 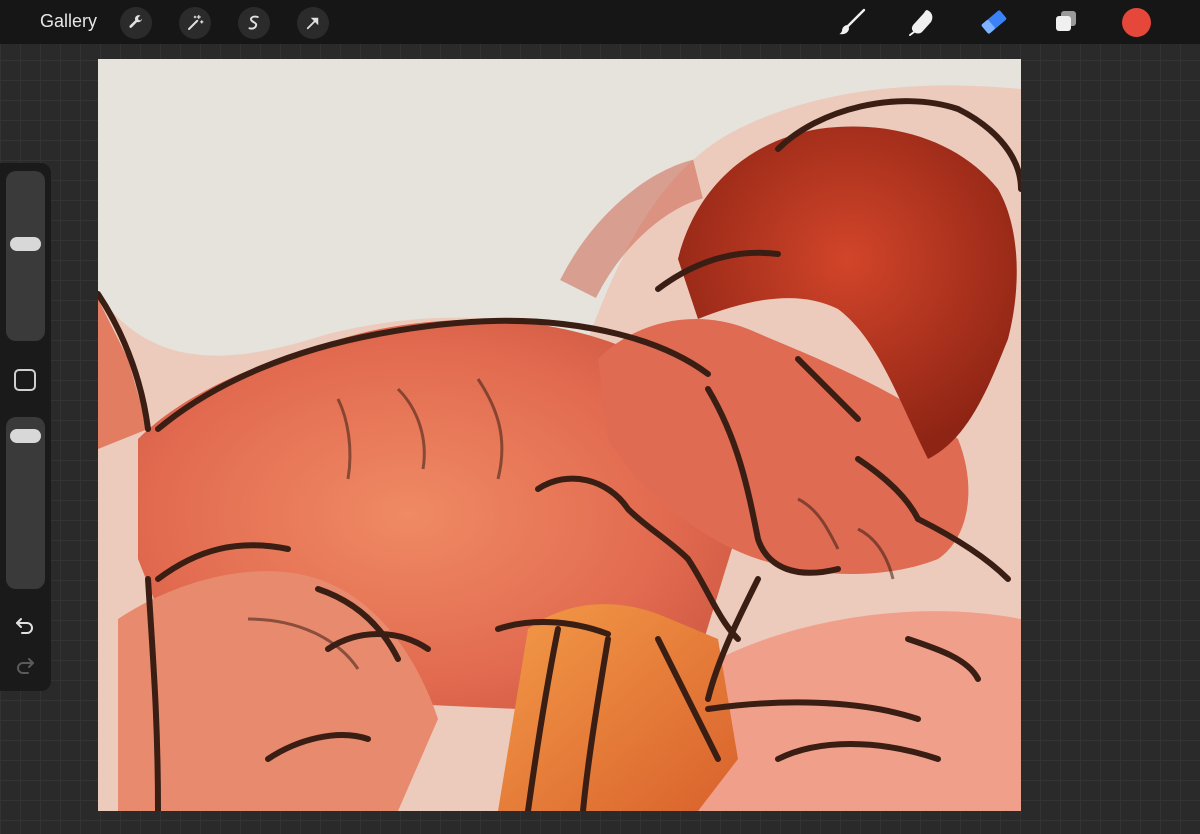 I want to click on opacity-slider, so click(x=25, y=503).